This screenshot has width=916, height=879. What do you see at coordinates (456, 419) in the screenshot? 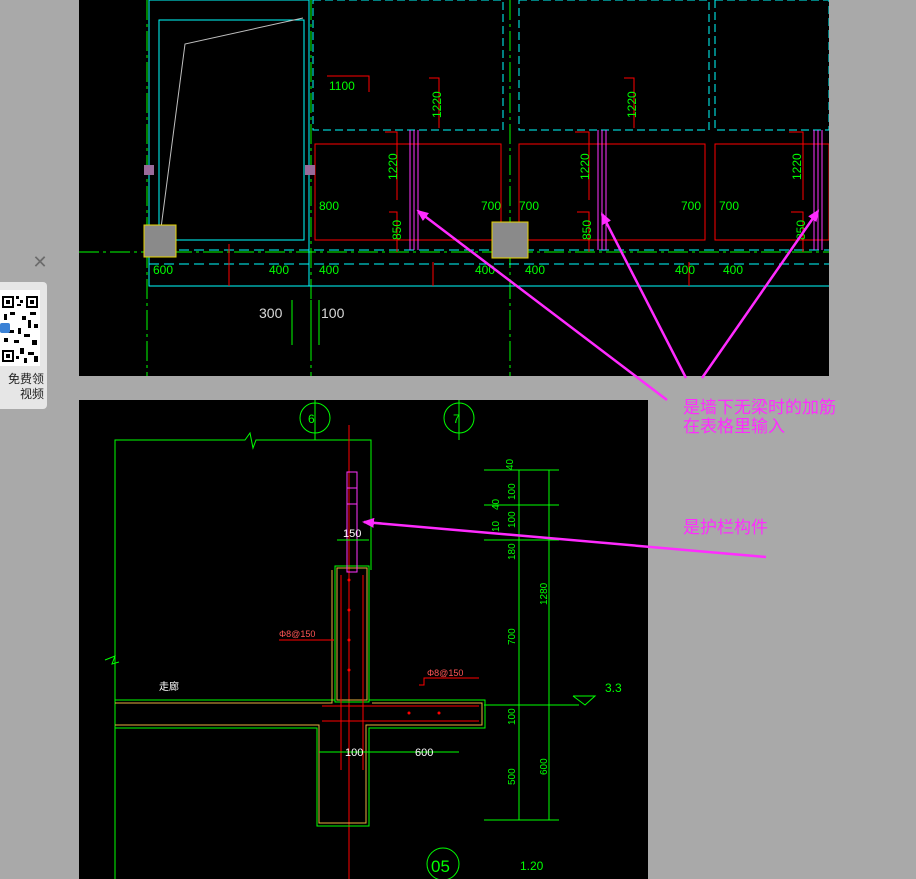
I see `axis-label-7: 7` at bounding box center [456, 419].